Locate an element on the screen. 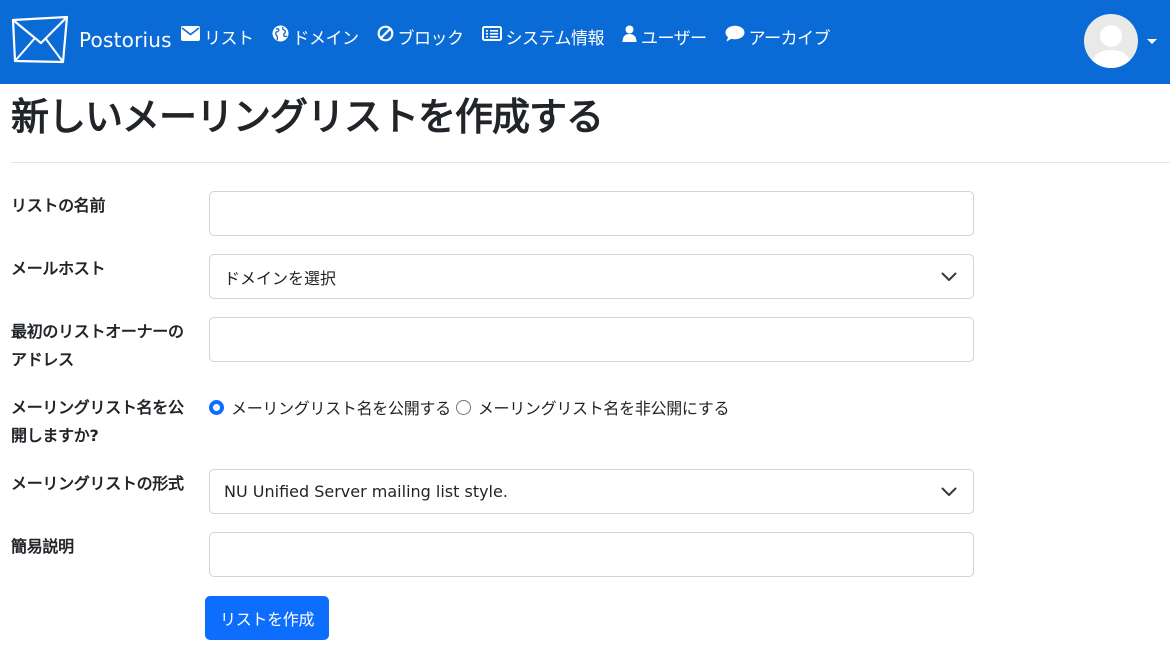  list-style-select: NU Unified Server mailing list style. is located at coordinates (591, 491).